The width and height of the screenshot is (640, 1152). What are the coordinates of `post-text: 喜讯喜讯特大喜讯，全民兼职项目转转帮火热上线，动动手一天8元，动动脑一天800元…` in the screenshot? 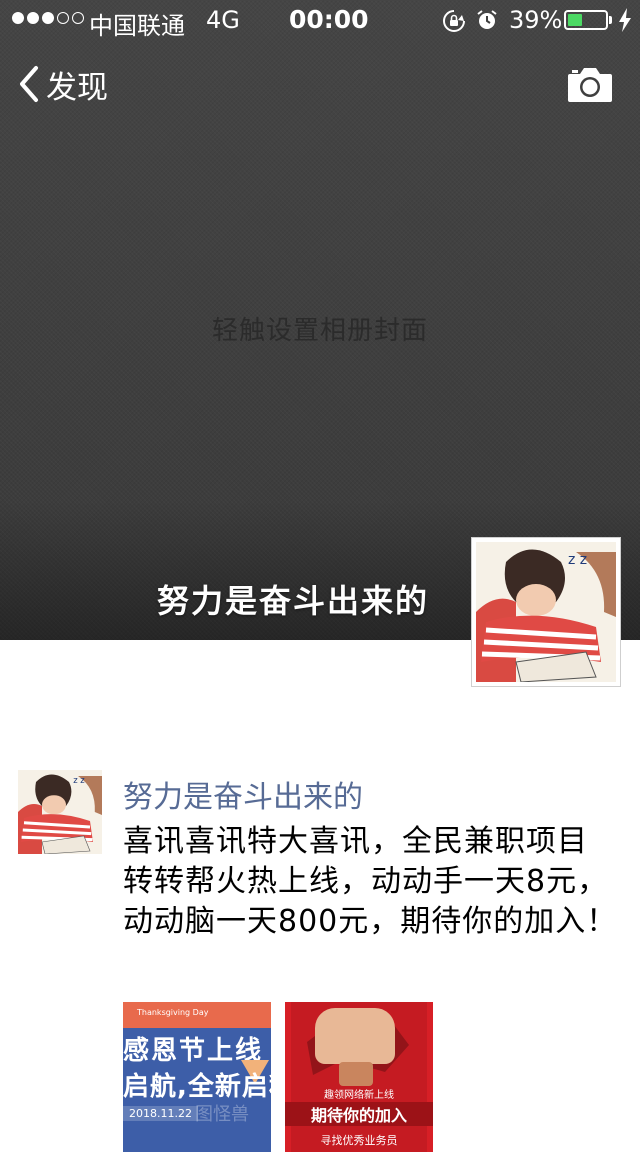 It's located at (370, 881).